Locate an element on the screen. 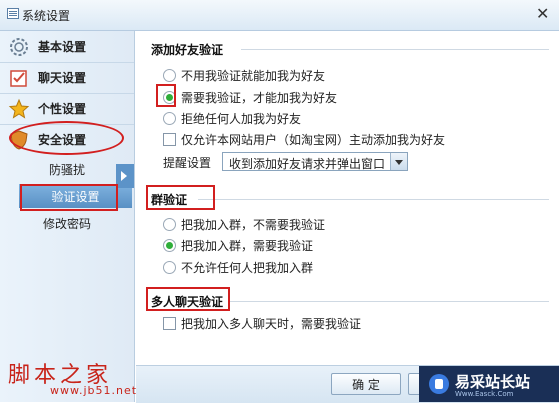  window-title: 系统设置 is located at coordinates (46, 16).